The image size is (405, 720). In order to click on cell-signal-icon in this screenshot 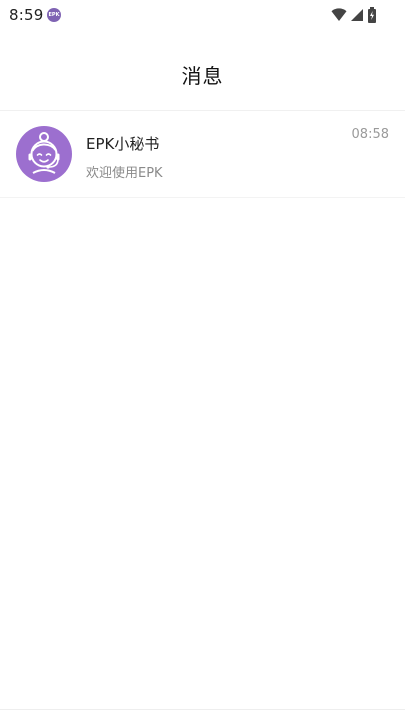, I will do `click(357, 15)`.